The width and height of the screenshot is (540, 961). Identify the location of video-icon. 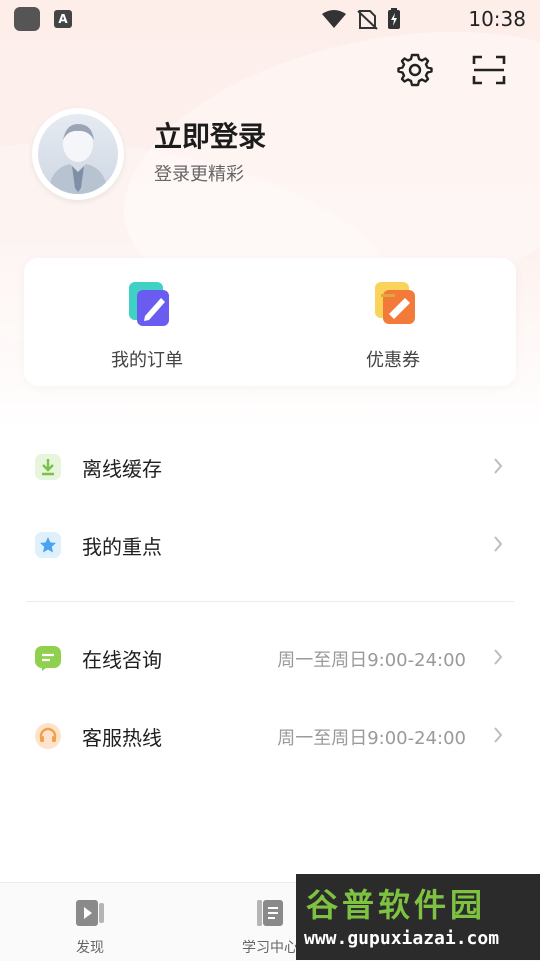
(90, 913).